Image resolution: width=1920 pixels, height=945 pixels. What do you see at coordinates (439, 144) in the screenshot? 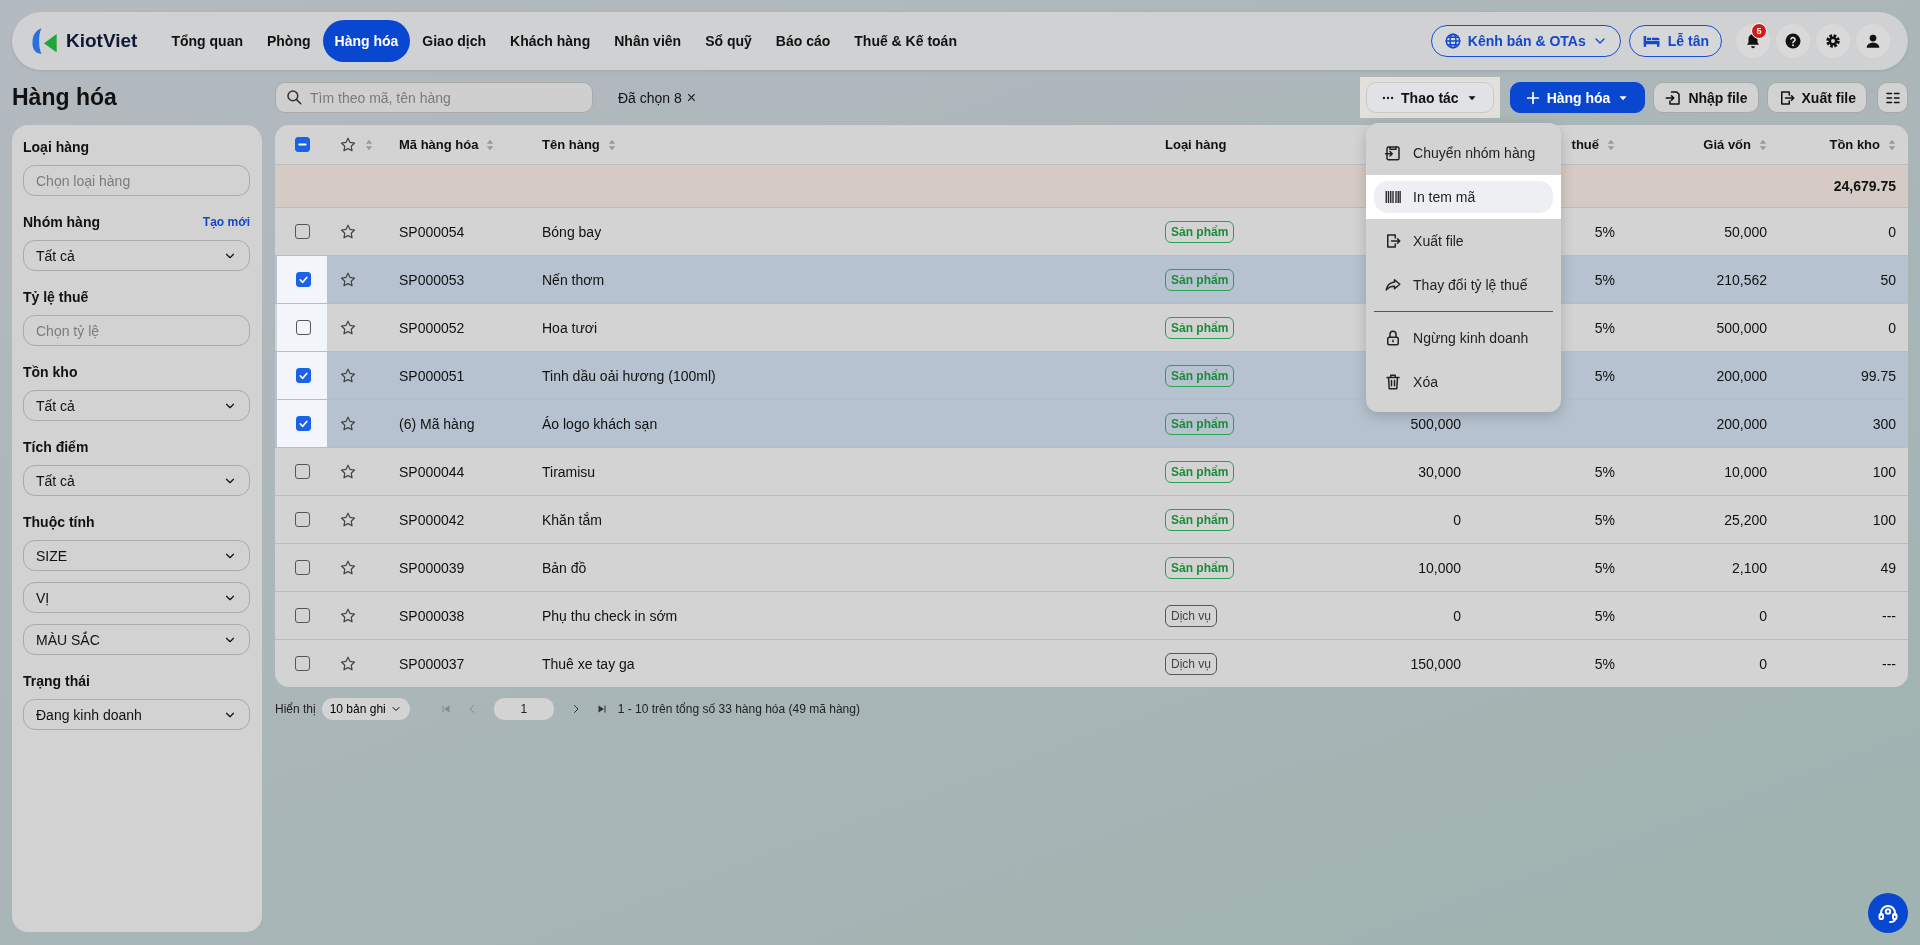
I see `column-header: Mã hàng hóa` at bounding box center [439, 144].